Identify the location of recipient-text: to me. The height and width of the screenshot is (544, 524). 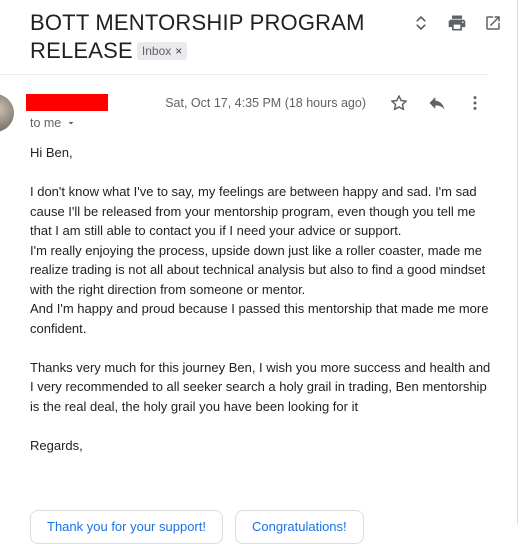
(46, 123).